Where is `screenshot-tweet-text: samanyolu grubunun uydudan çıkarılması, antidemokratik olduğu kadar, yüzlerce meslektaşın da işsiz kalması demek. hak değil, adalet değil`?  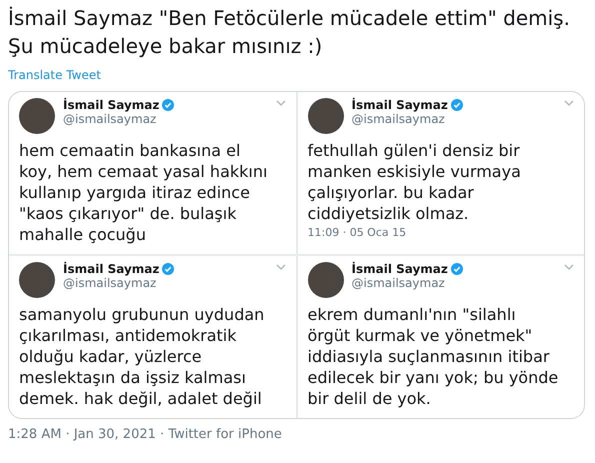
screenshot-tweet-text: samanyolu grubunun uydudan çıkarılması, antidemokratik olduğu kadar, yüzlerce meslektaşın da işsiz kalması demek. hak değil, adalet değil is located at coordinates (142, 356).